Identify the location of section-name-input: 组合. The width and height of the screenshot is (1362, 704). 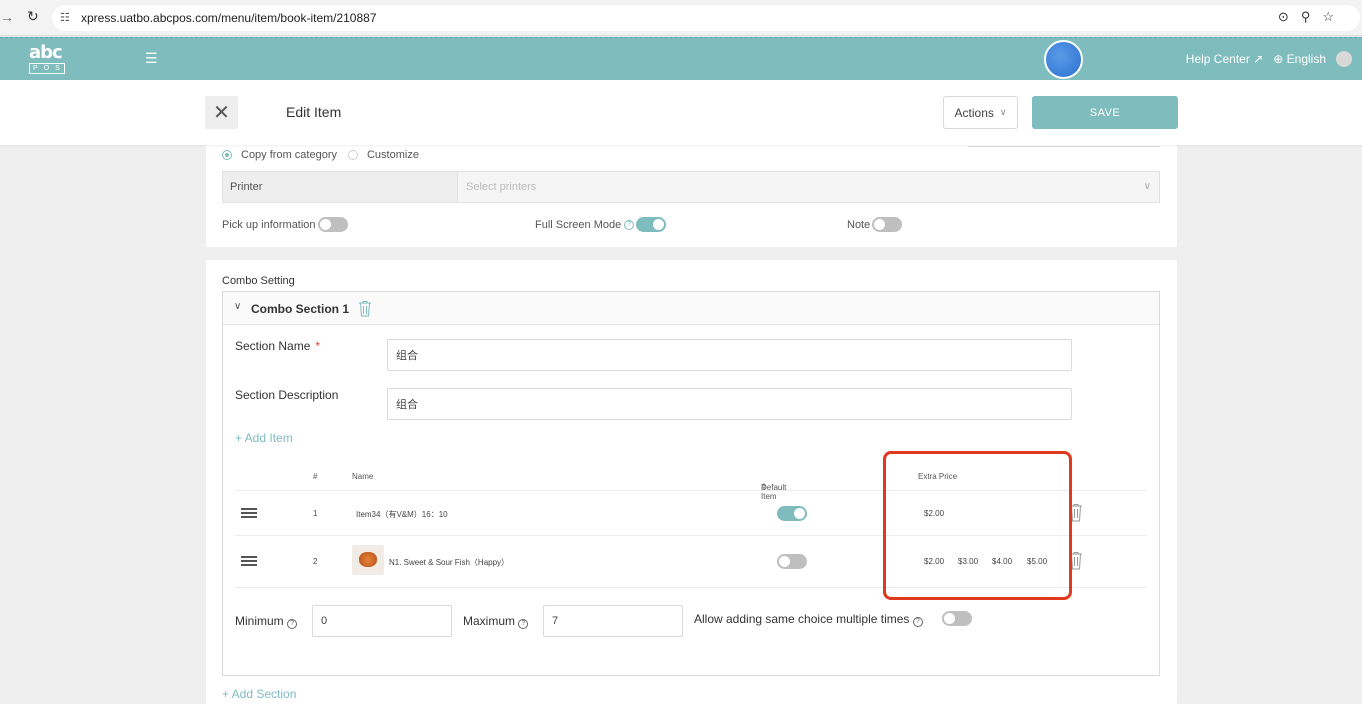
(729, 355).